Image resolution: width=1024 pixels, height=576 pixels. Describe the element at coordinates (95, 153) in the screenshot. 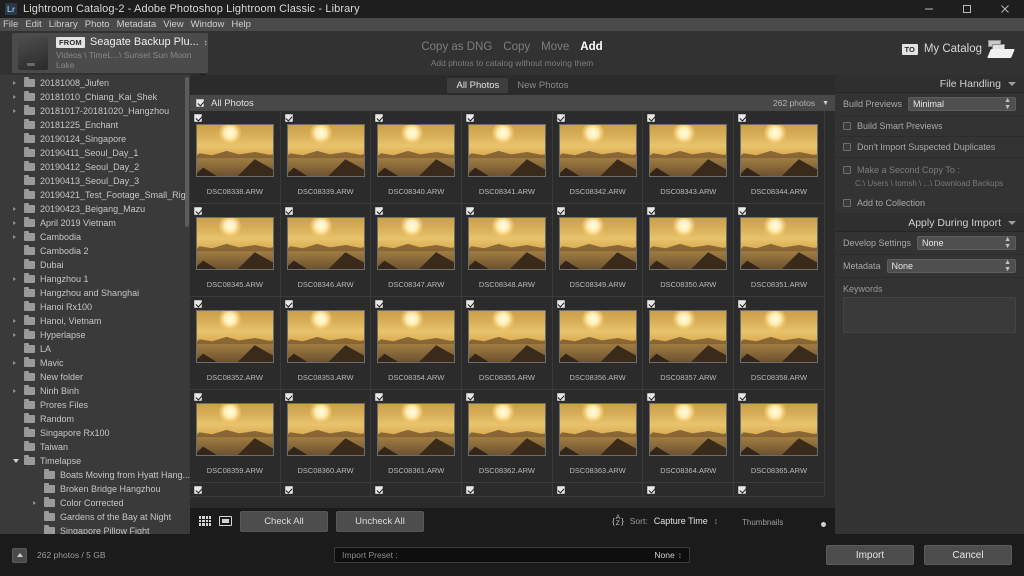

I see `folder-row: 20190411_Seoul_Day_1` at that location.